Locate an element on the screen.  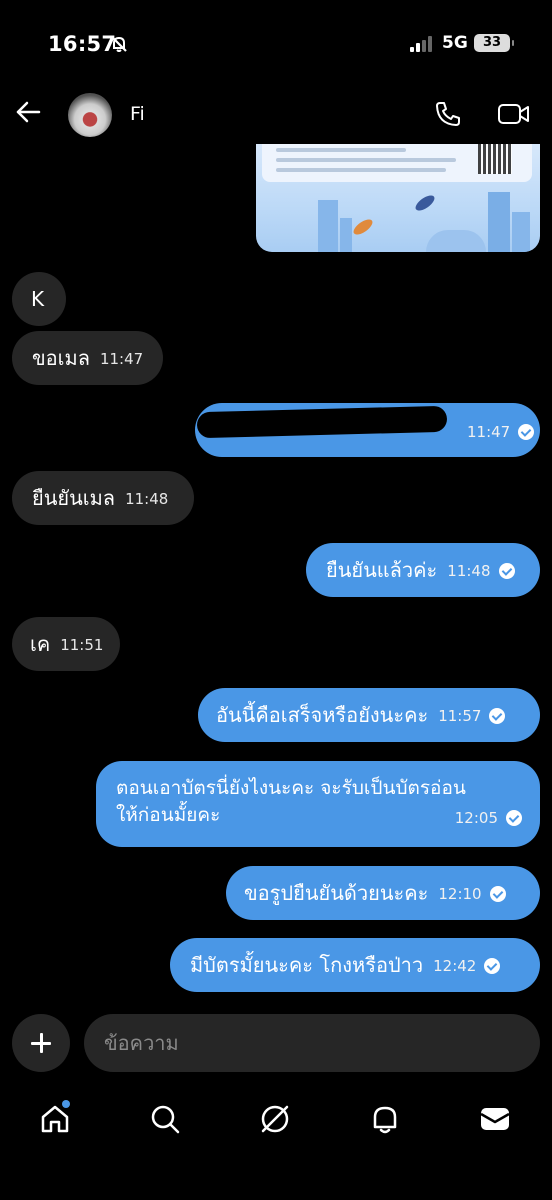
status-bar: 16:57 5G 33 is located at coordinates (276, 44).